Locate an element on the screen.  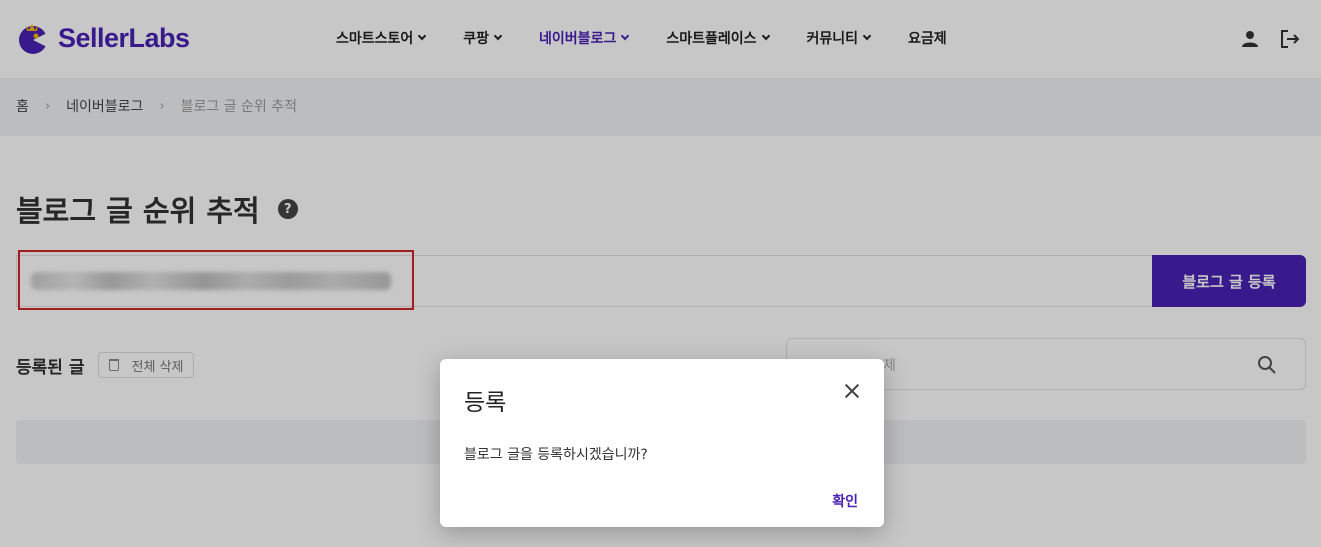
dialog-message: 블로그 글을 등록하시겠습니까? is located at coordinates (556, 455).